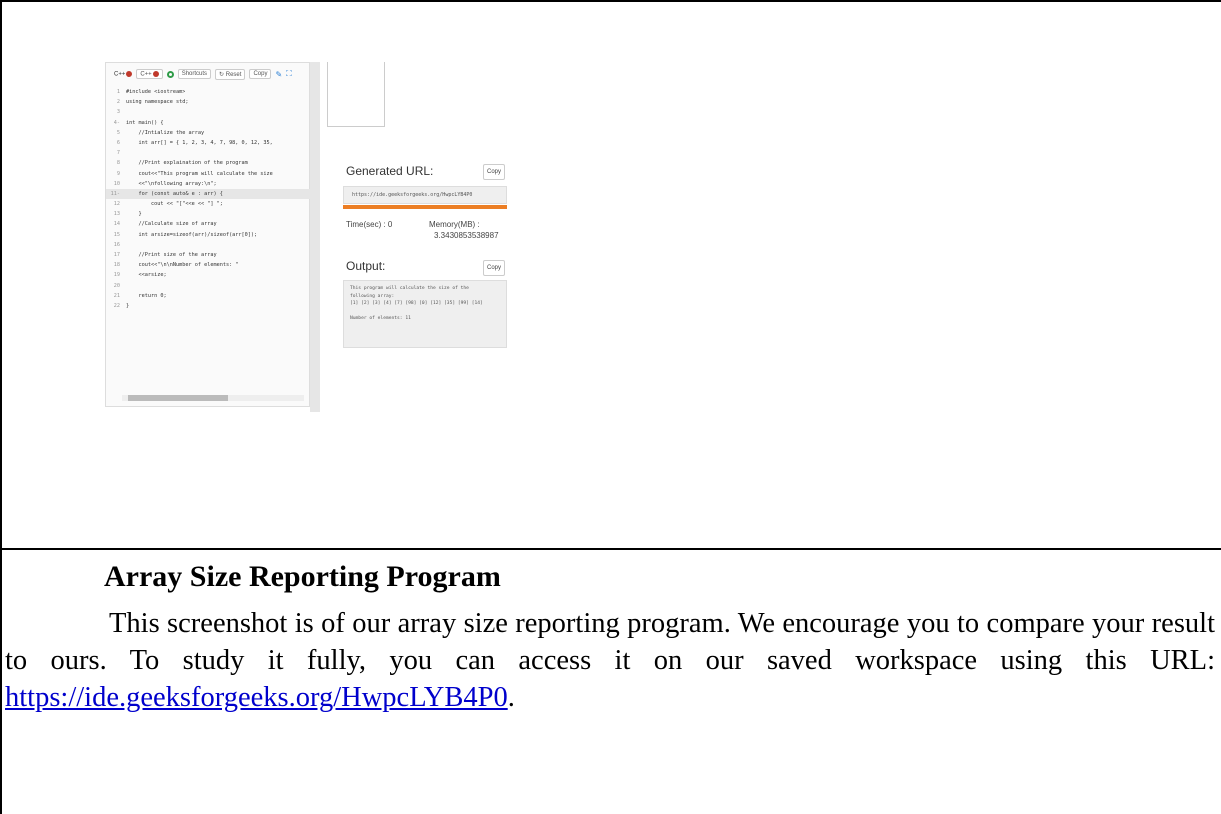  What do you see at coordinates (118, 92) in the screenshot?
I see `line-number: 1` at bounding box center [118, 92].